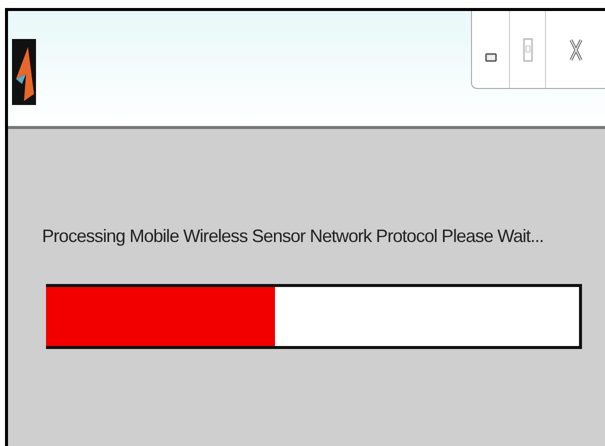  I want to click on close-icon, so click(575, 50).